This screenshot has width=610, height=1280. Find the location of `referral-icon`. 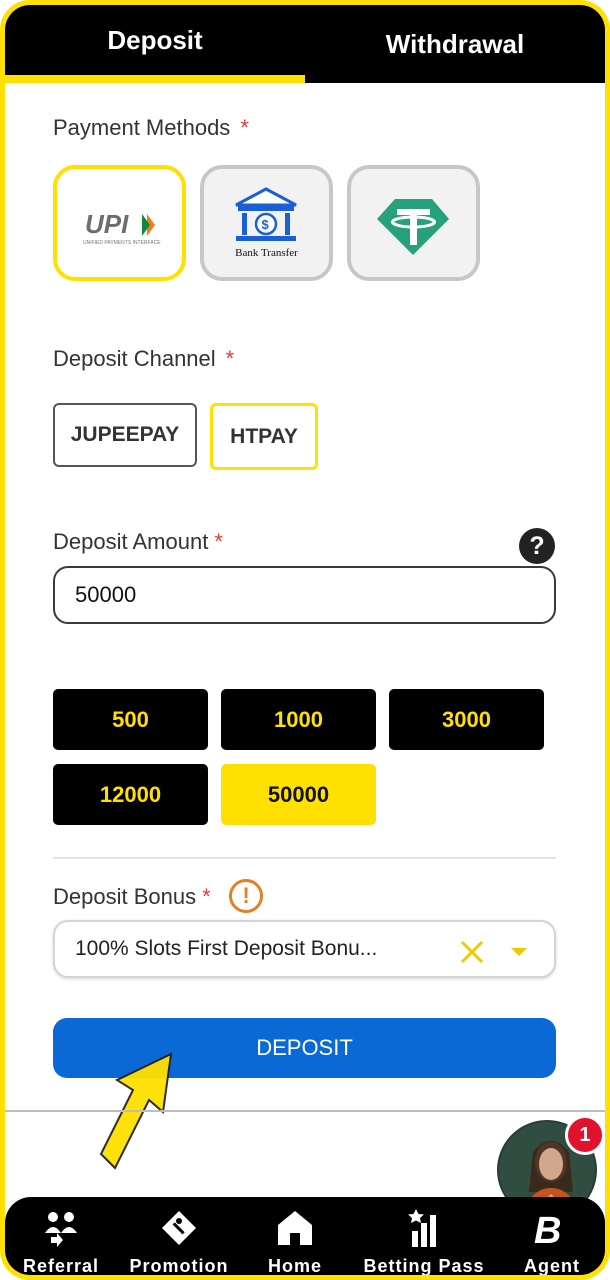

referral-icon is located at coordinates (61, 1229).